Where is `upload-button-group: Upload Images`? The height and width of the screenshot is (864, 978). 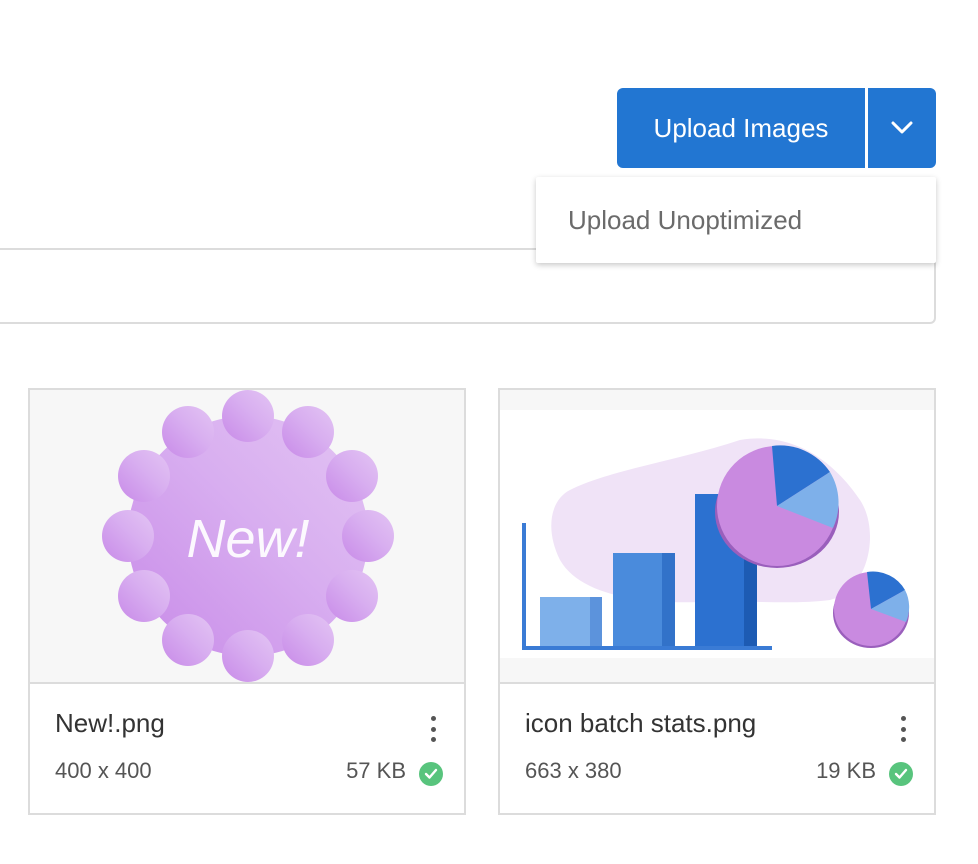 upload-button-group: Upload Images is located at coordinates (776, 128).